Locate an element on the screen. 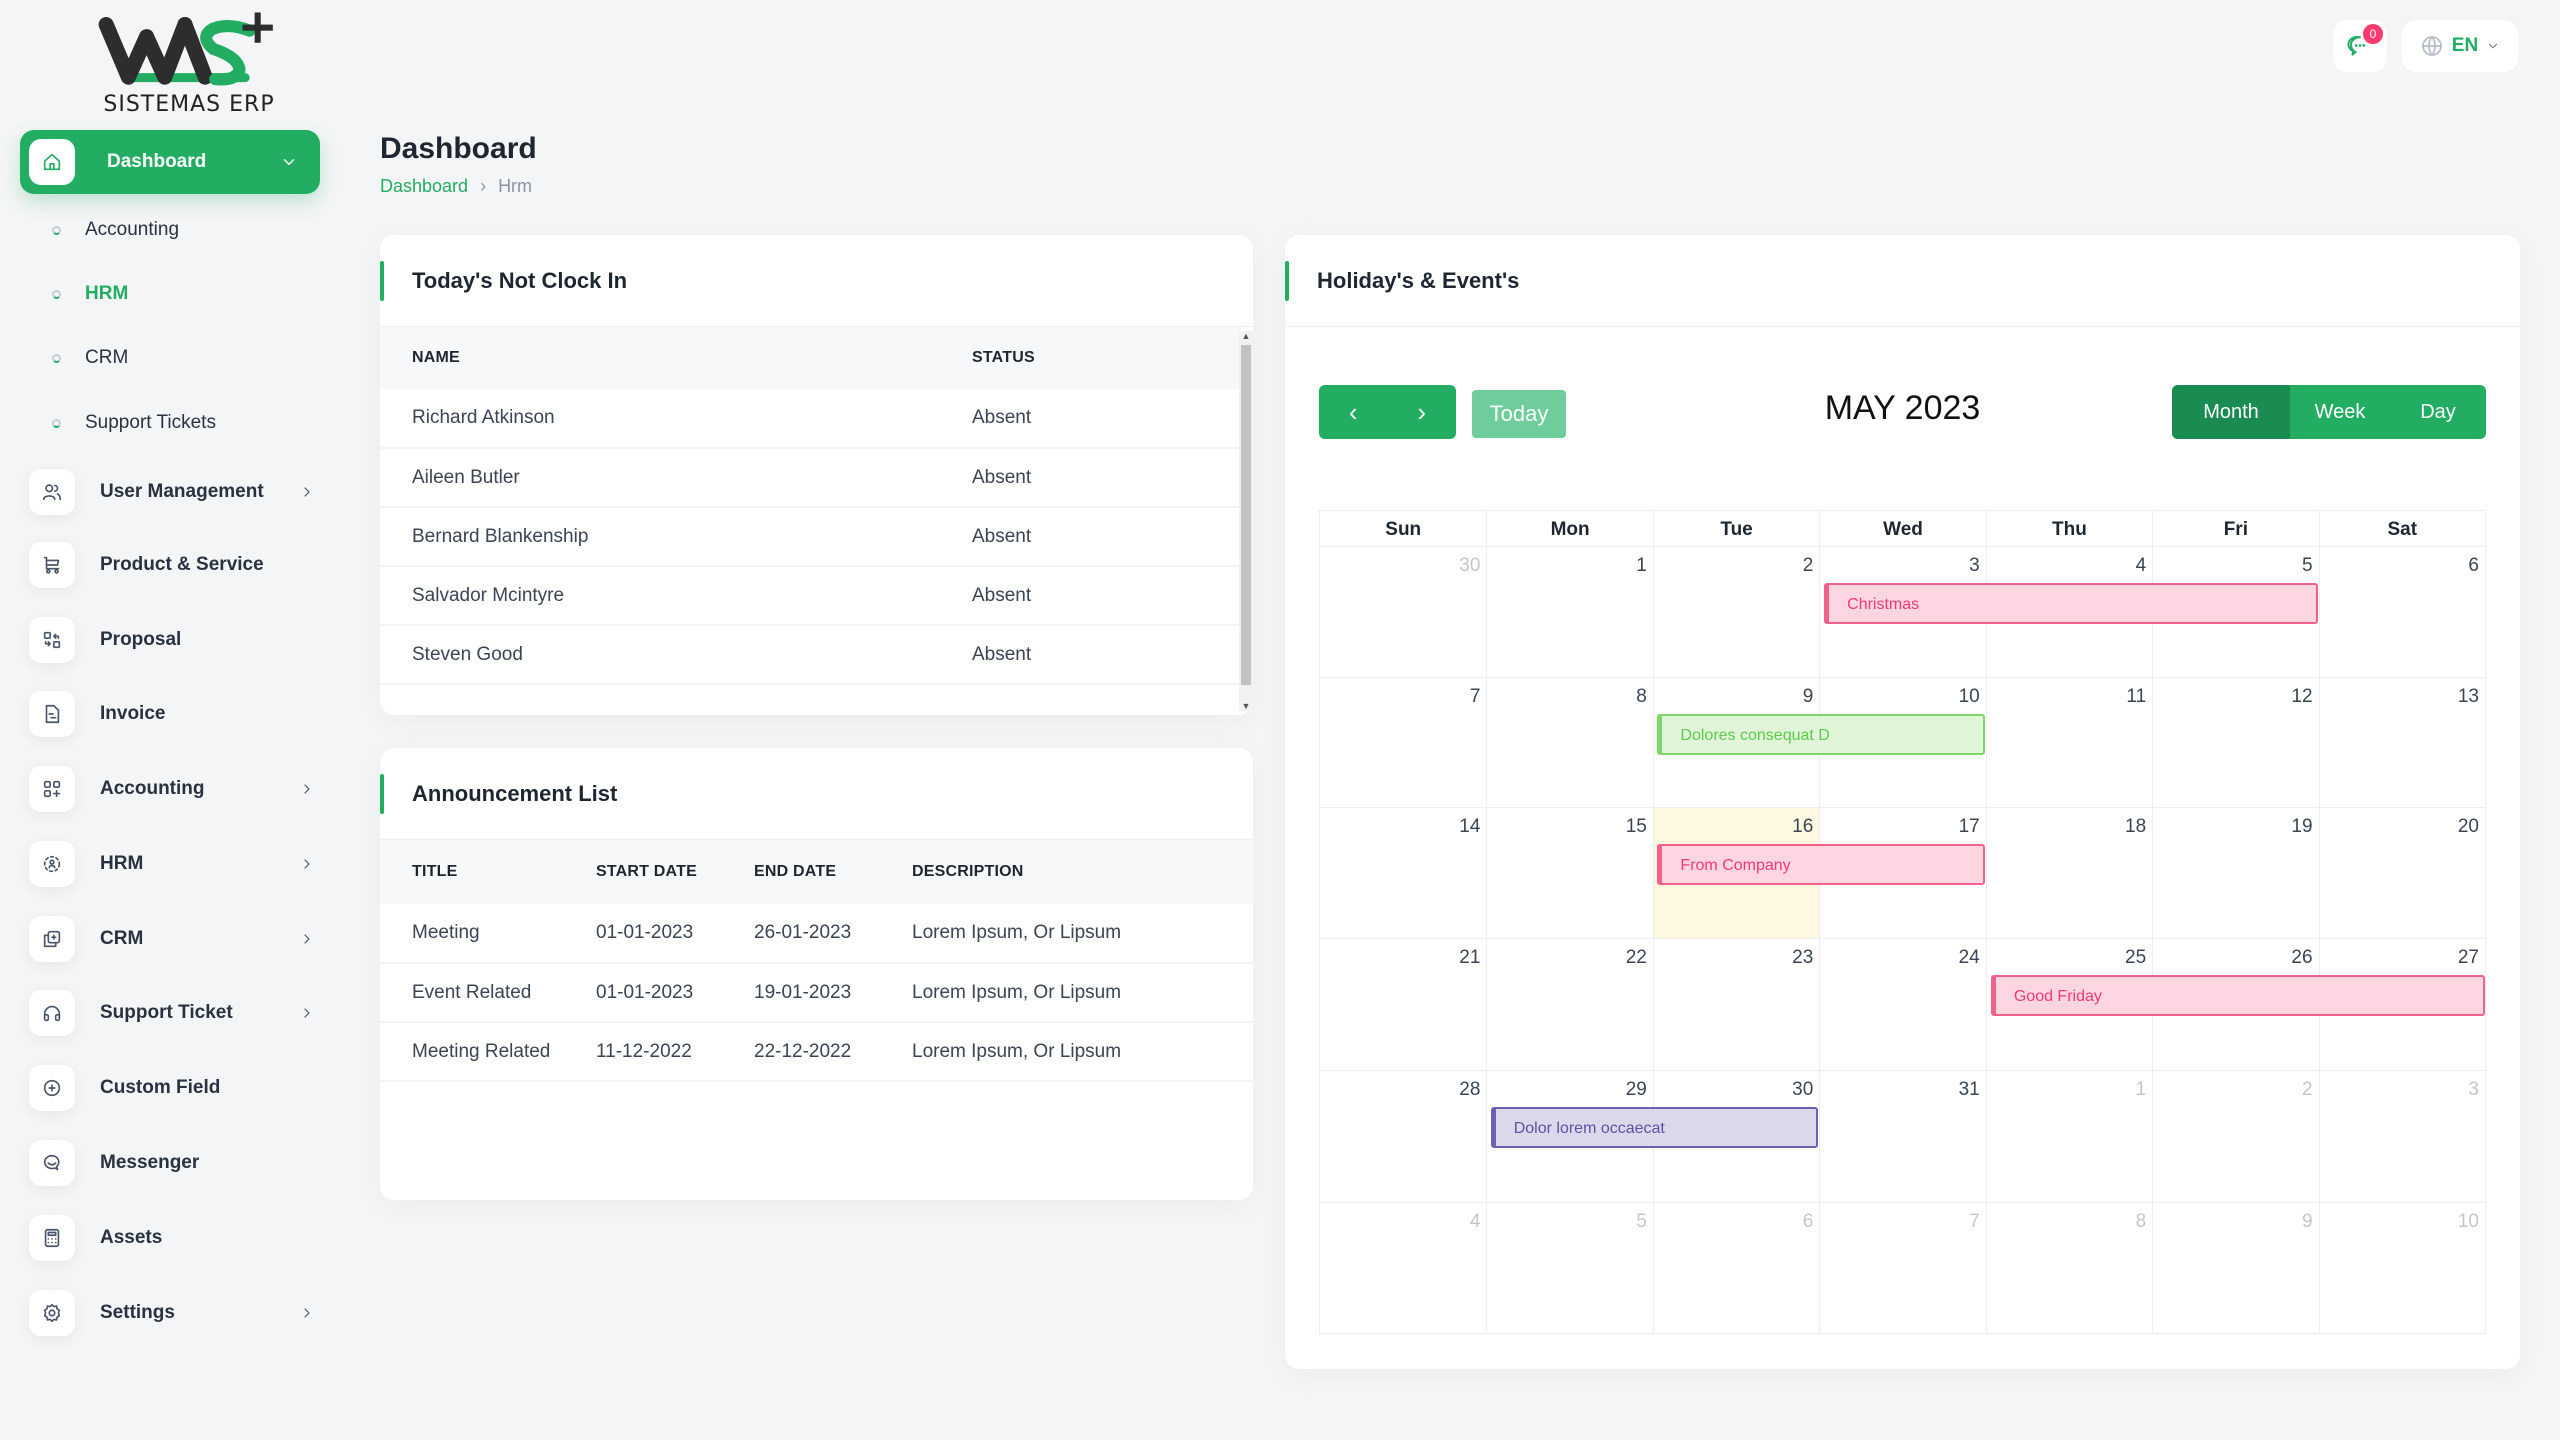 This screenshot has height=1440, width=2560. calendar-day: 21 is located at coordinates (1403, 1004).